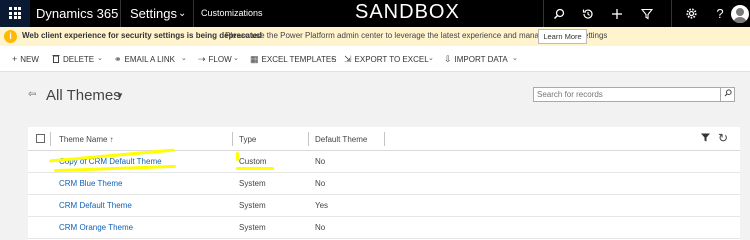 The height and width of the screenshot is (240, 750). I want to click on excel-templates-button: ▦ EXCEL TEMPLATES, so click(293, 59).